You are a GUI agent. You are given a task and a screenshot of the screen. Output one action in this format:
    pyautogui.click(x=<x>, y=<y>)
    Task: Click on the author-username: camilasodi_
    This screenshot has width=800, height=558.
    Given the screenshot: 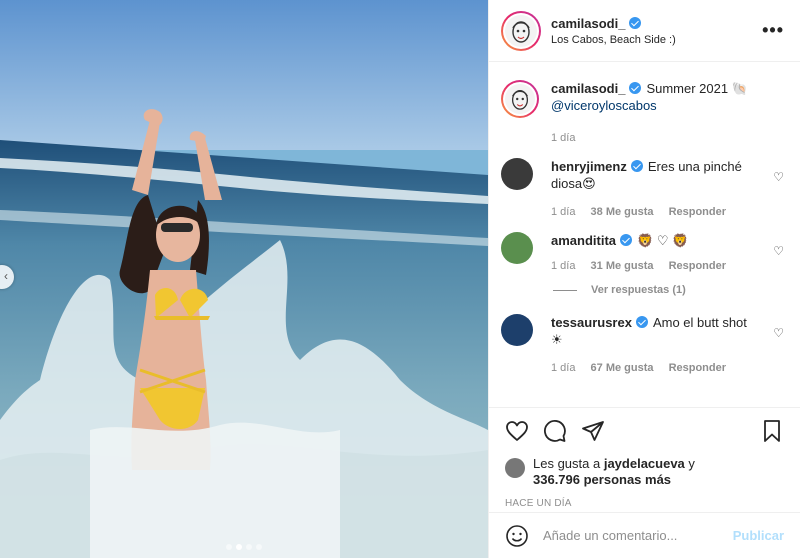 What is the action you would take?
    pyautogui.click(x=588, y=23)
    